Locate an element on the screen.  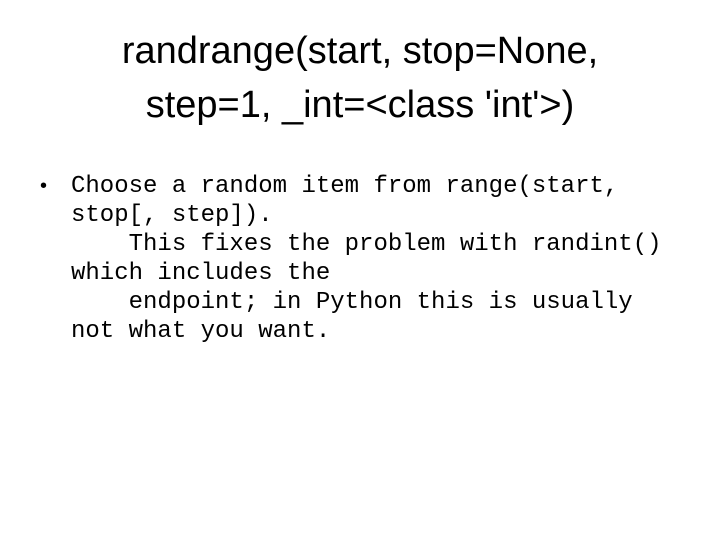
bullet-text-line: which includes the is located at coordinates (201, 273).